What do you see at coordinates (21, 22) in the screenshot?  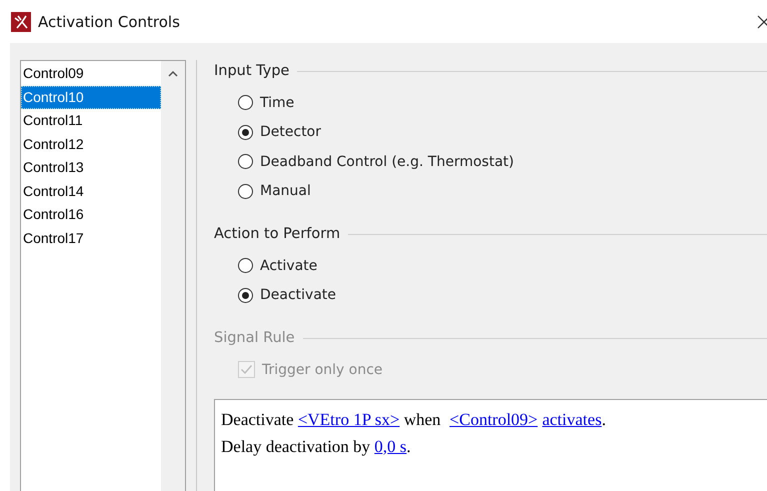 I see `app-logo-icon` at bounding box center [21, 22].